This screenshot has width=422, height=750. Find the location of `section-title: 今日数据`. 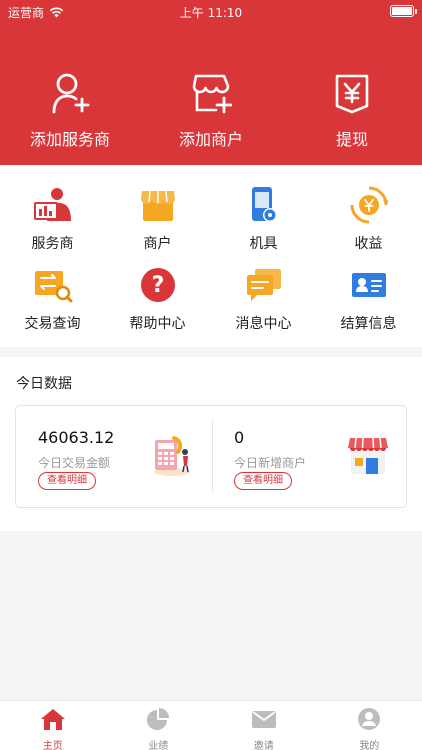

section-title: 今日数据 is located at coordinates (44, 384).